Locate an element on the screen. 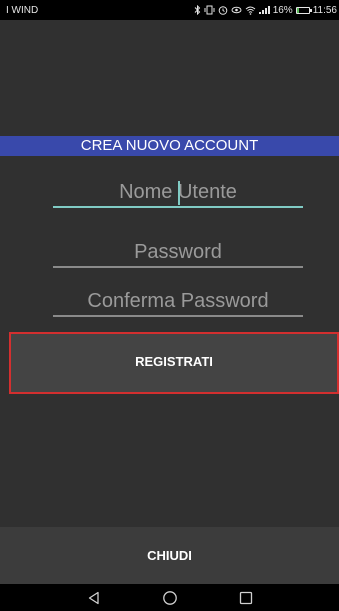 This screenshot has width=339, height=611. recents-icon is located at coordinates (246, 598).